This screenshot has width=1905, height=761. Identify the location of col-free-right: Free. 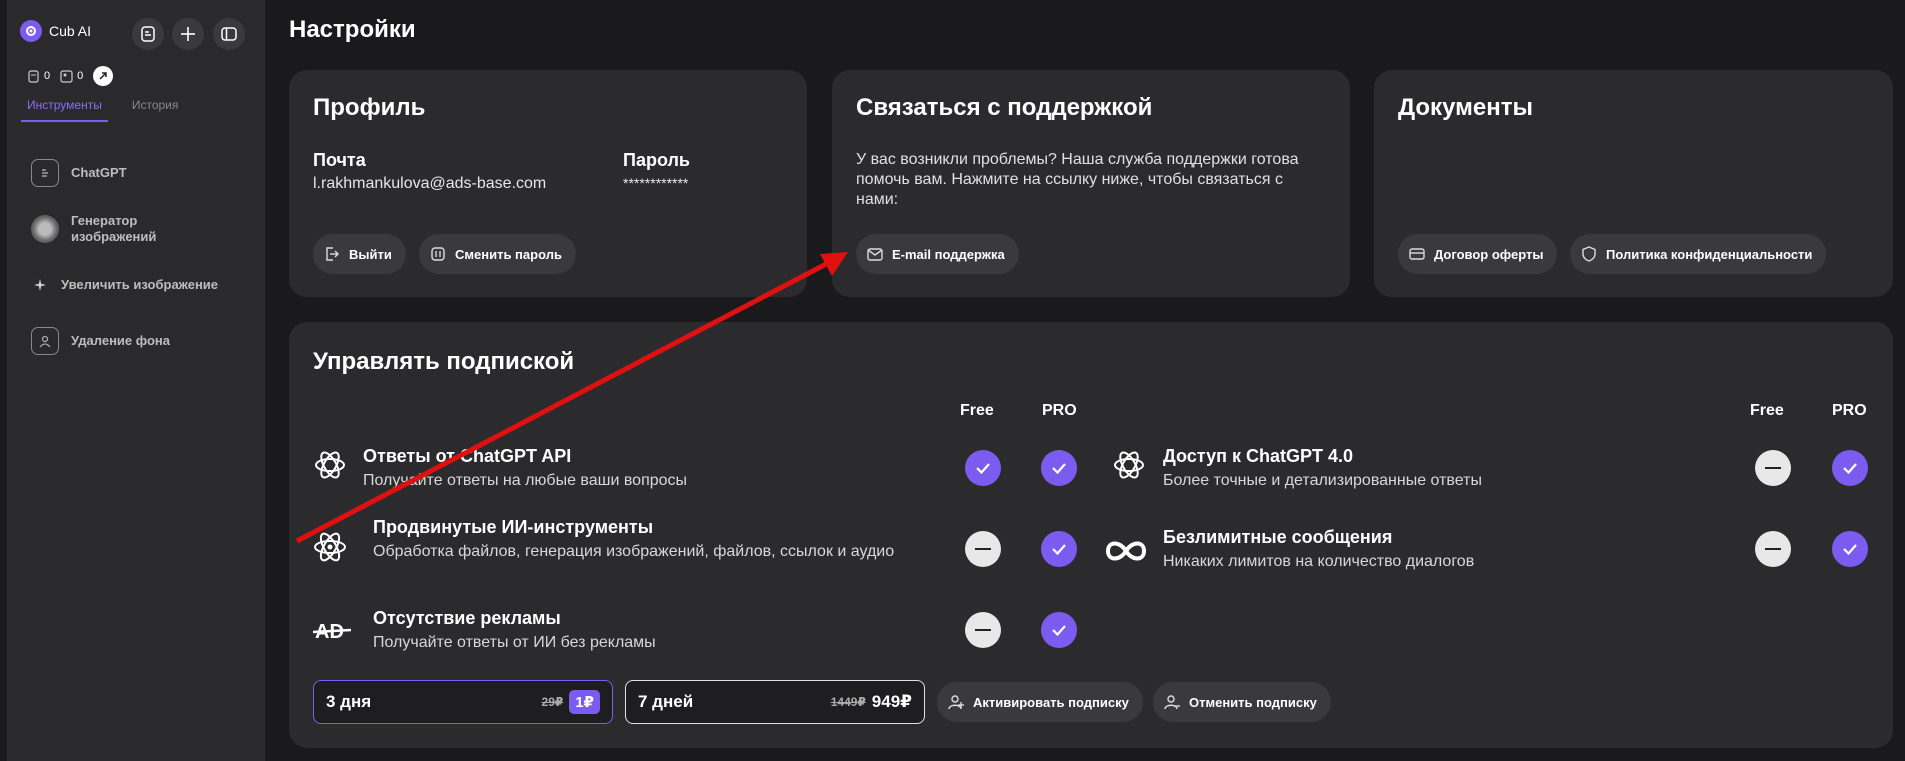
(1767, 410).